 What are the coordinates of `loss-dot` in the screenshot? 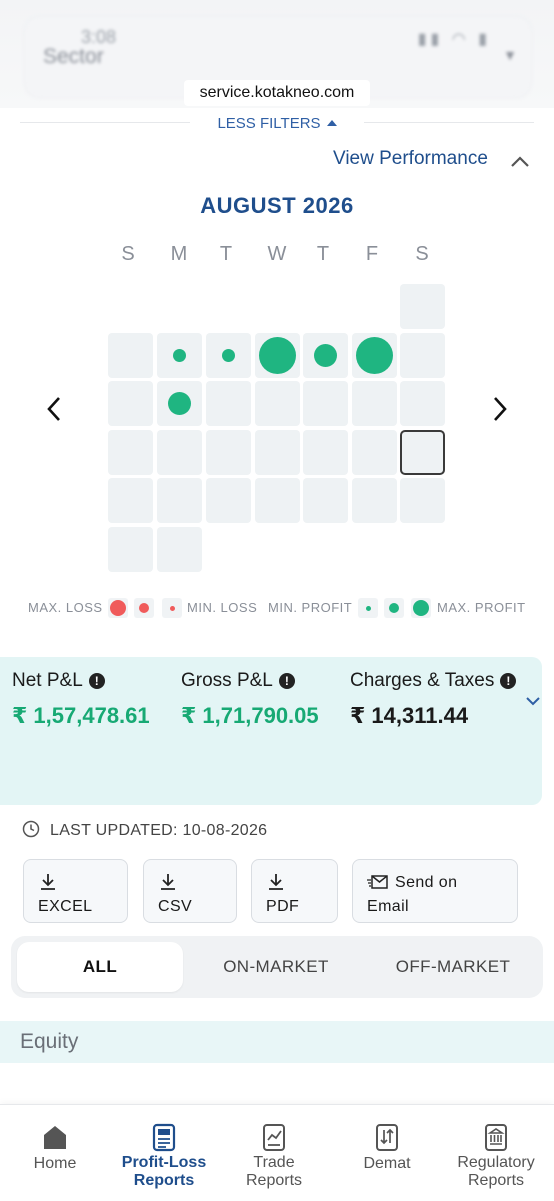 It's located at (172, 608).